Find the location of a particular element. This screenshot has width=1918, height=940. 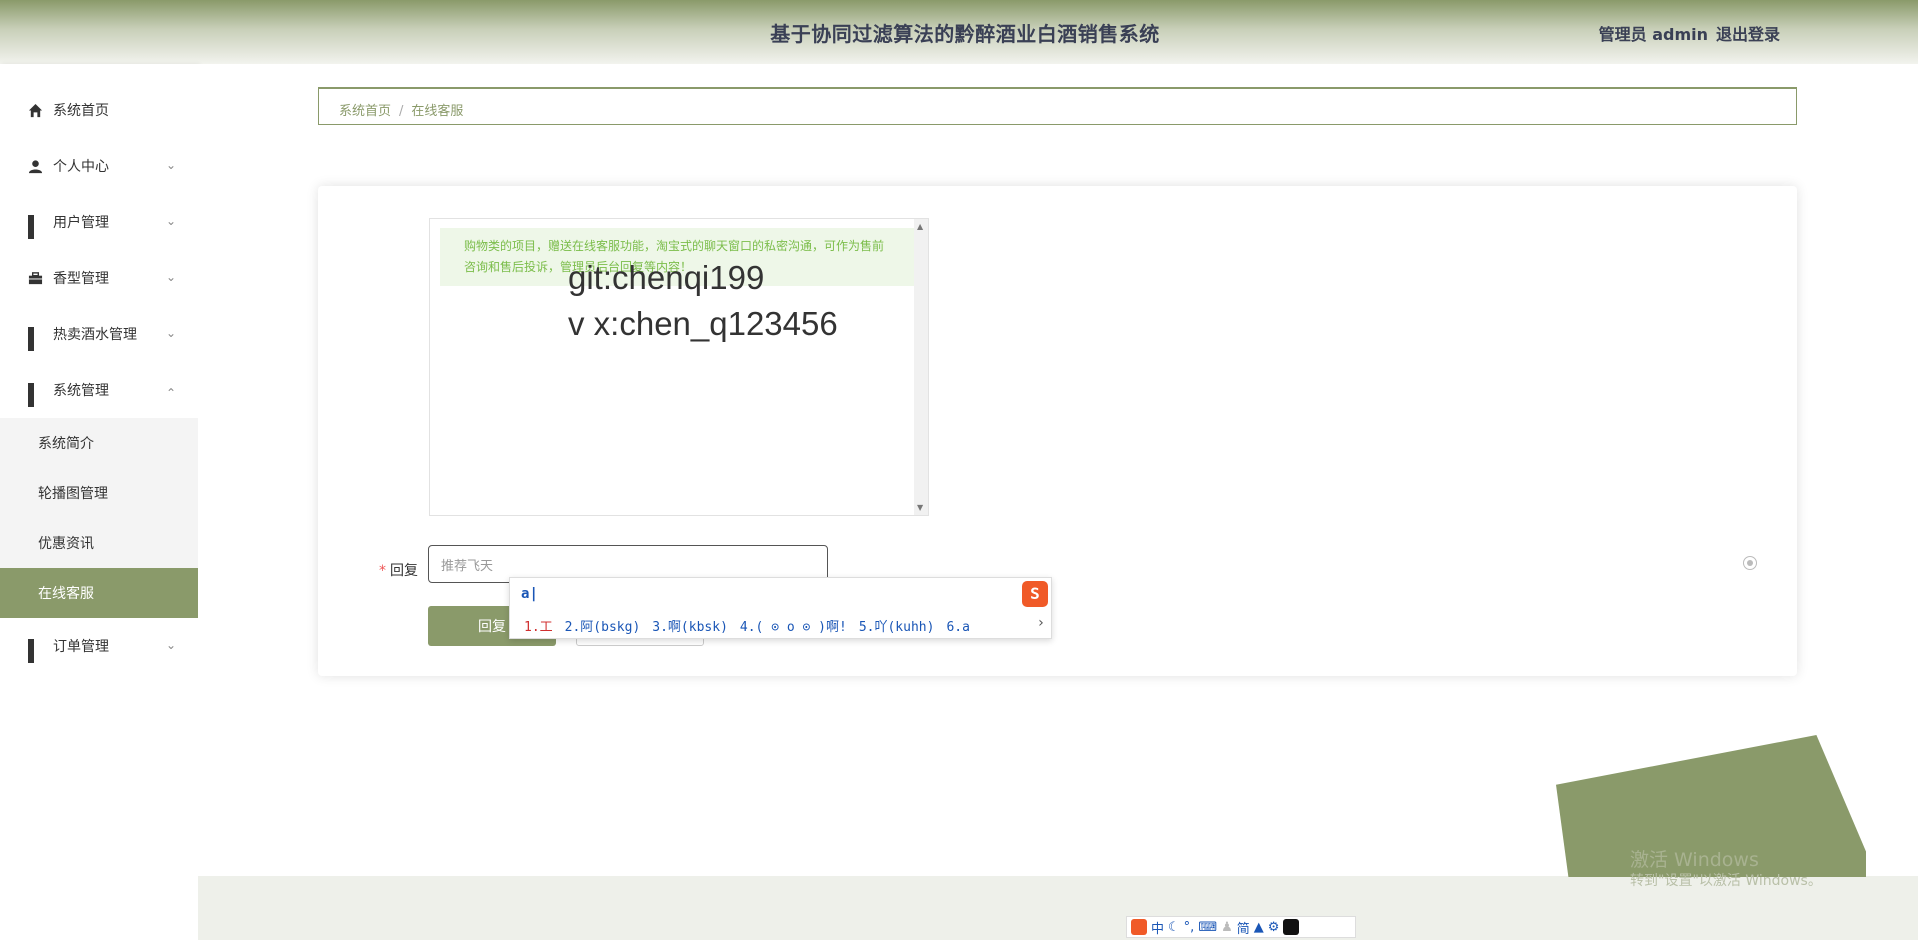

reply-label: * 回复 is located at coordinates (398, 571).